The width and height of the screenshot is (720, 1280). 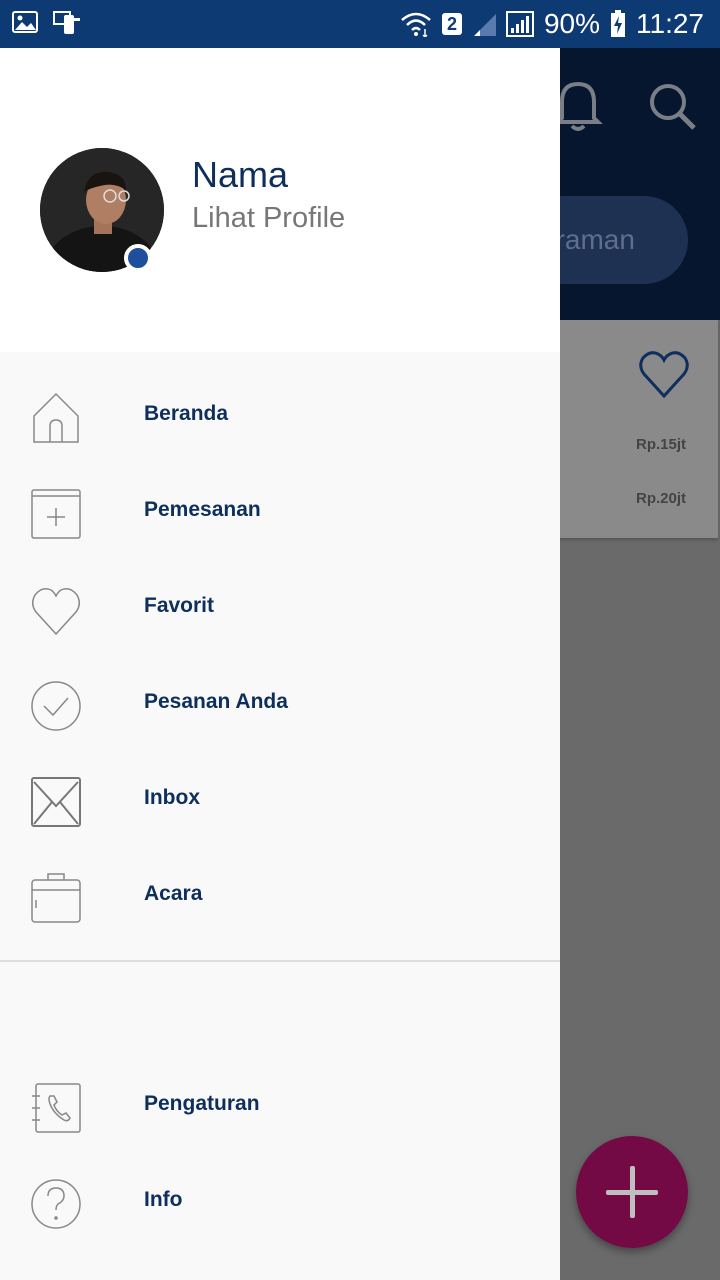 What do you see at coordinates (280, 800) in the screenshot?
I see `menu-item-inbox: Inbox` at bounding box center [280, 800].